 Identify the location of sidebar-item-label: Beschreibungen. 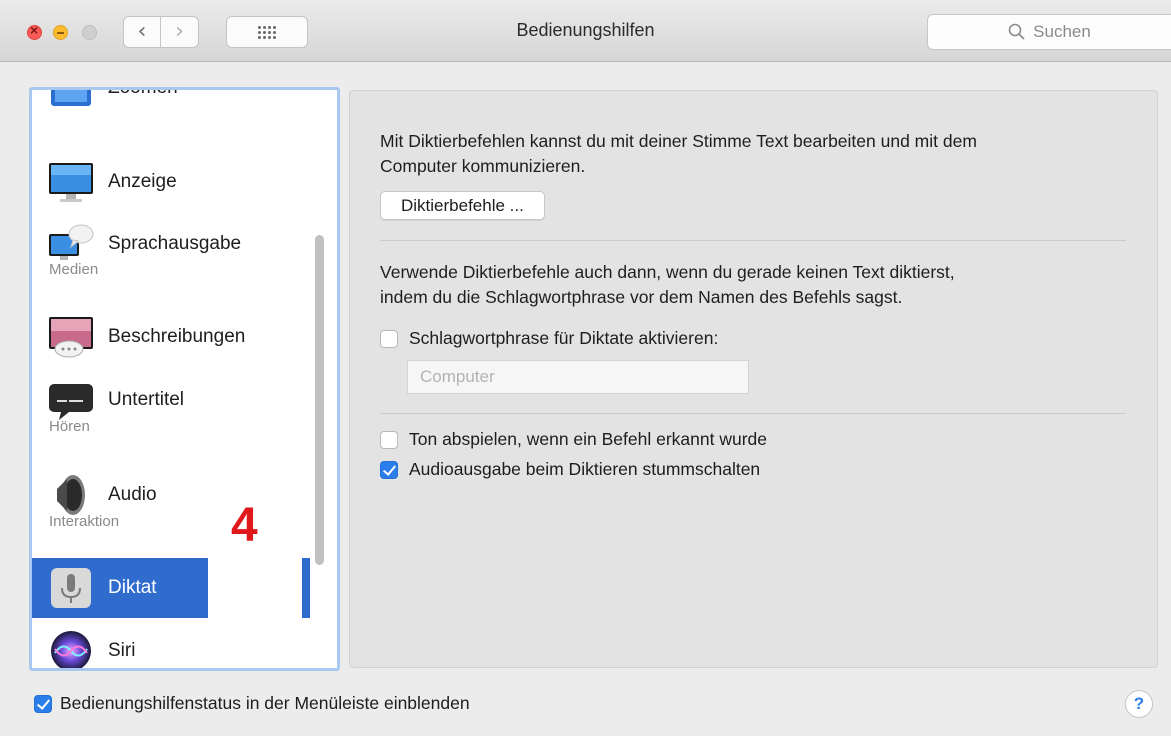
(177, 336).